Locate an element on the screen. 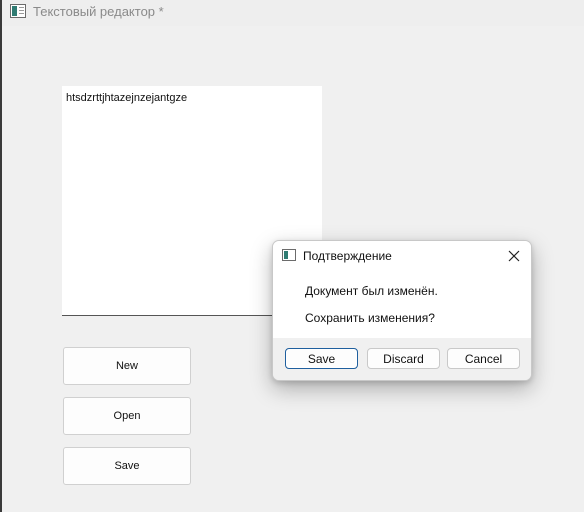  editor-content: htsdzrttjhtazejnzejantgze is located at coordinates (127, 98).